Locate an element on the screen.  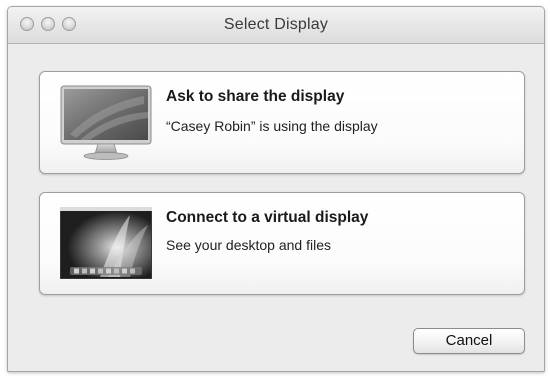
share-display-heading: Ask to share the display is located at coordinates (255, 96).